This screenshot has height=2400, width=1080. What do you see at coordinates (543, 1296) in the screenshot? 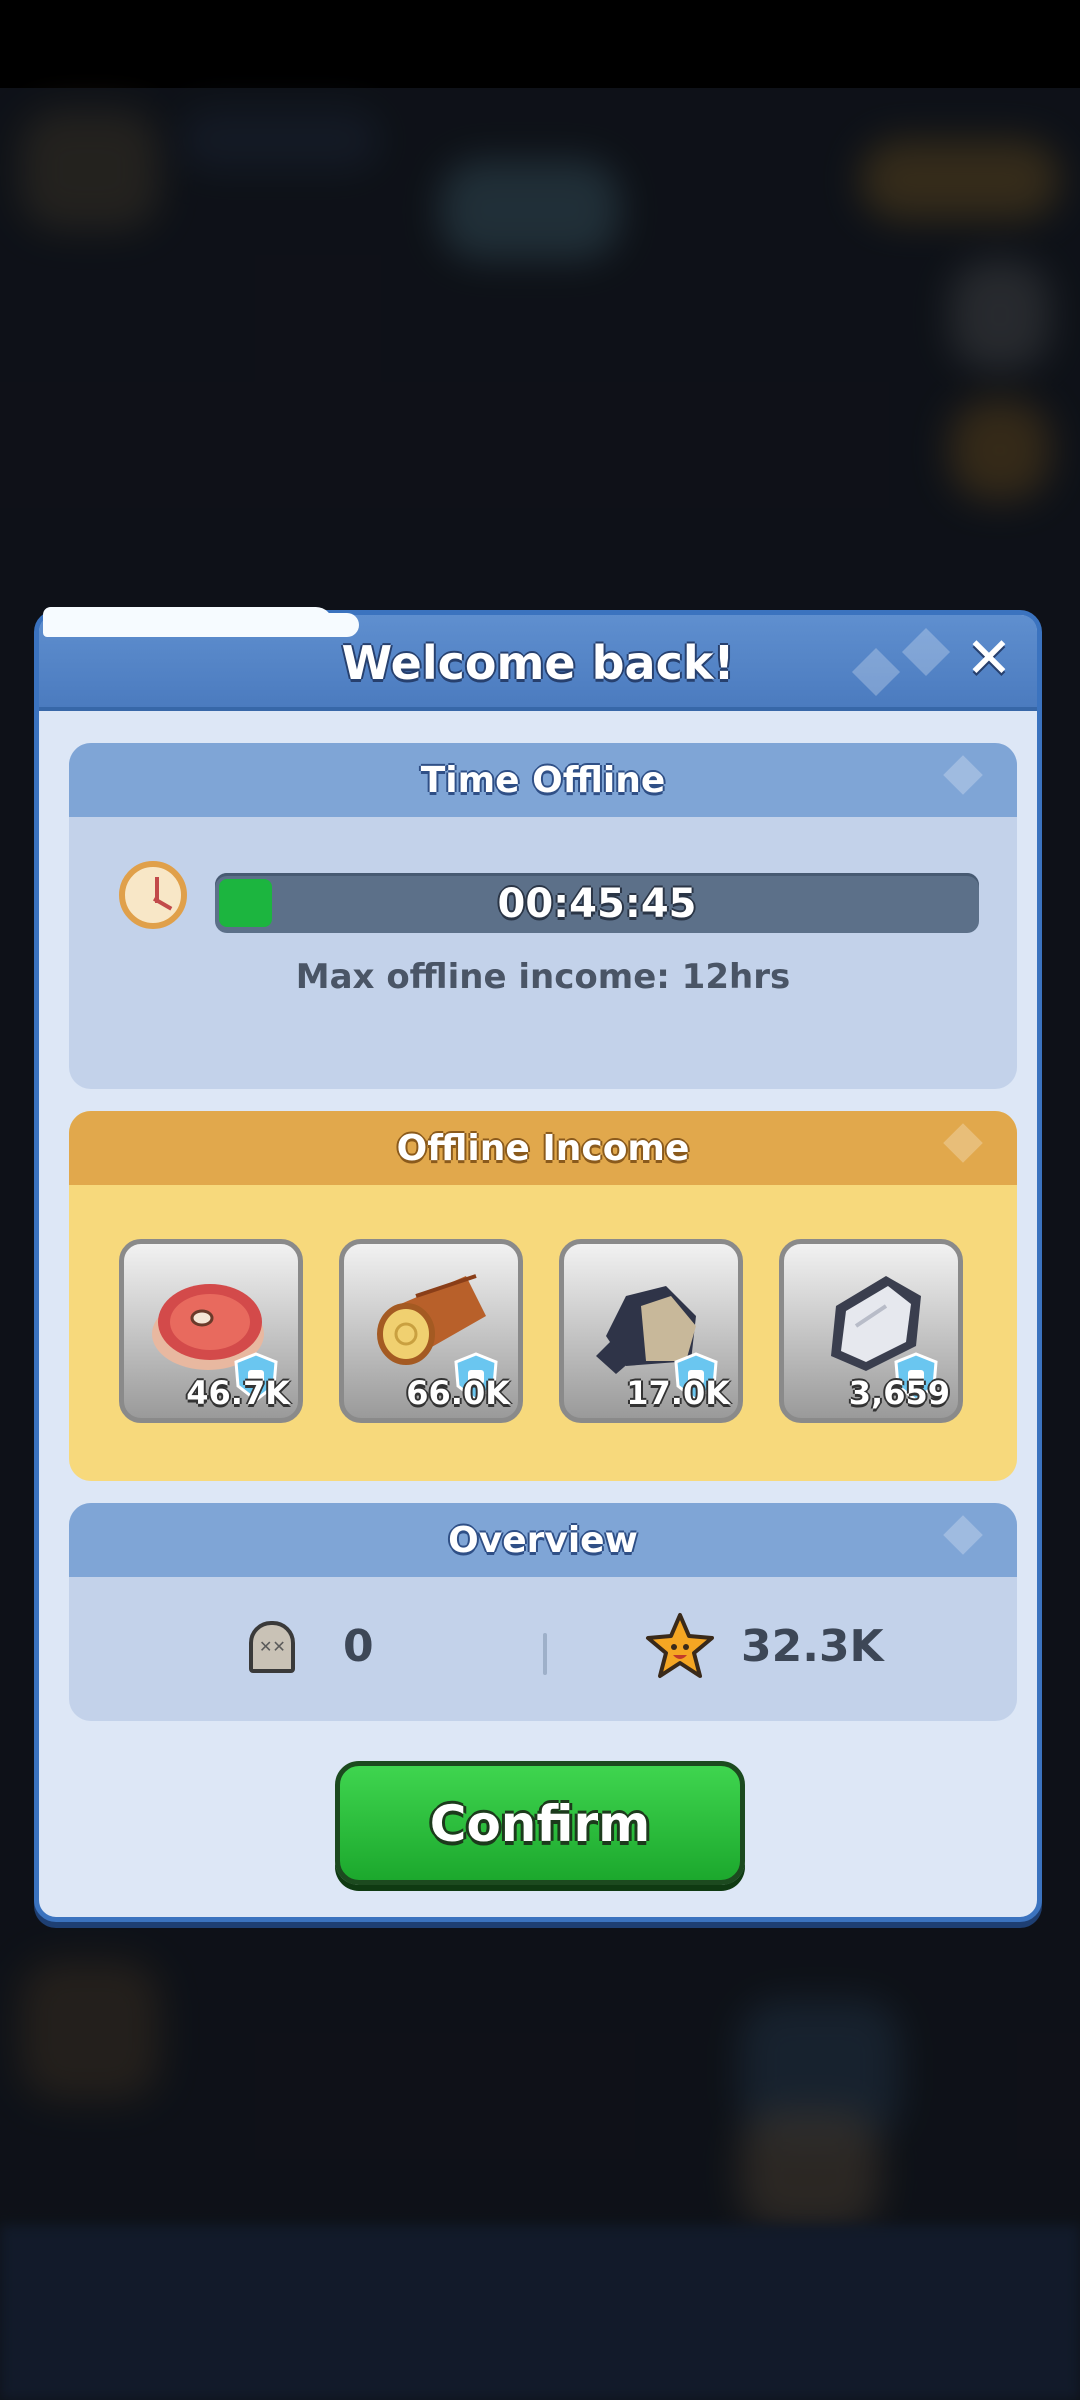
I see `offline-income-panel: Offline Income 46.7K 66.0K 17.0K 3,659` at bounding box center [543, 1296].